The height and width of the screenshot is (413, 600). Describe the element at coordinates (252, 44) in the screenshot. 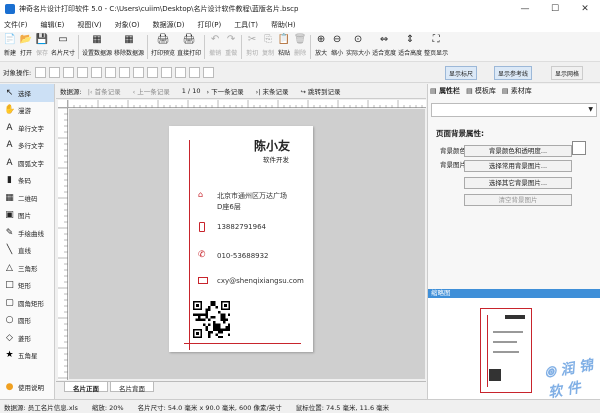

I see `toolbar-button: ✂ 剪切` at that location.